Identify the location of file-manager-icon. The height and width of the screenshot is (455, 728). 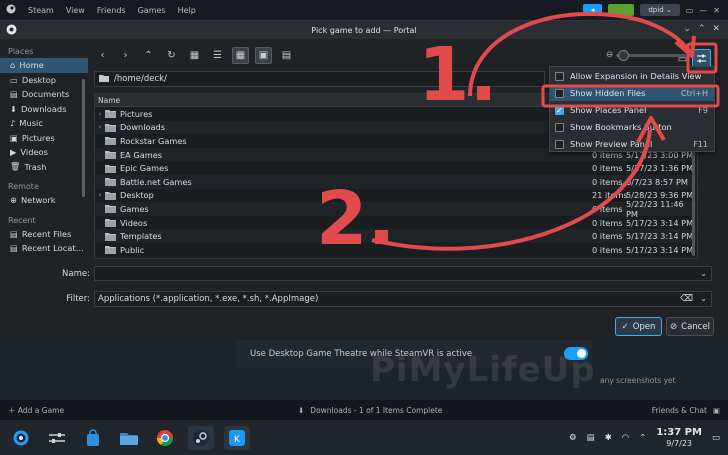
(129, 438).